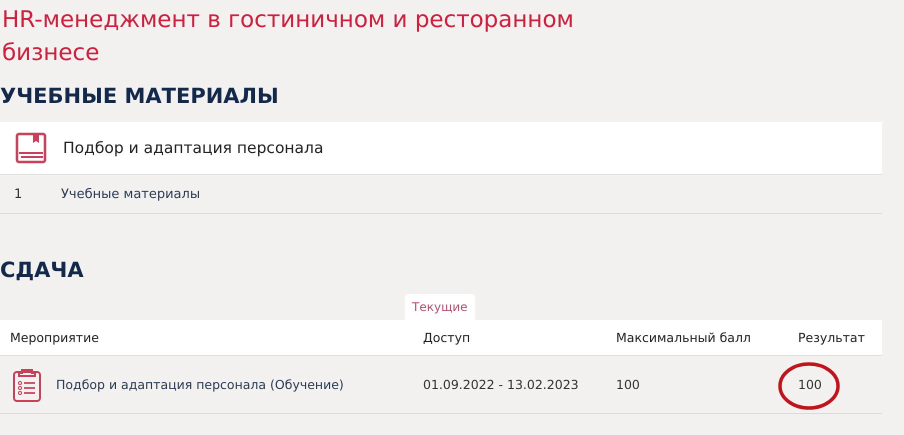 The height and width of the screenshot is (435, 904). Describe the element at coordinates (54, 337) in the screenshot. I see `column-header: Мероприятие` at that location.